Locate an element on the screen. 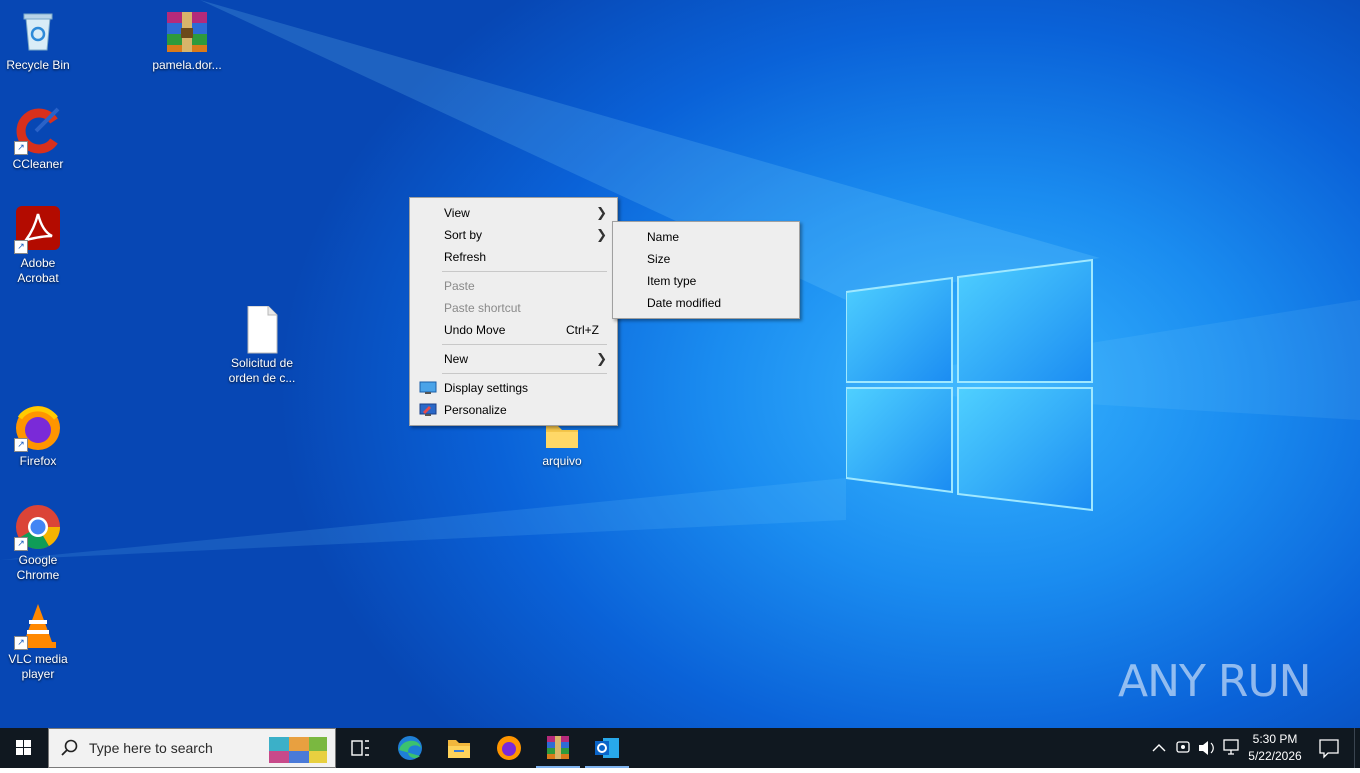 This screenshot has width=1360, height=773. menu-item-new: New ❯ is located at coordinates (513, 359).